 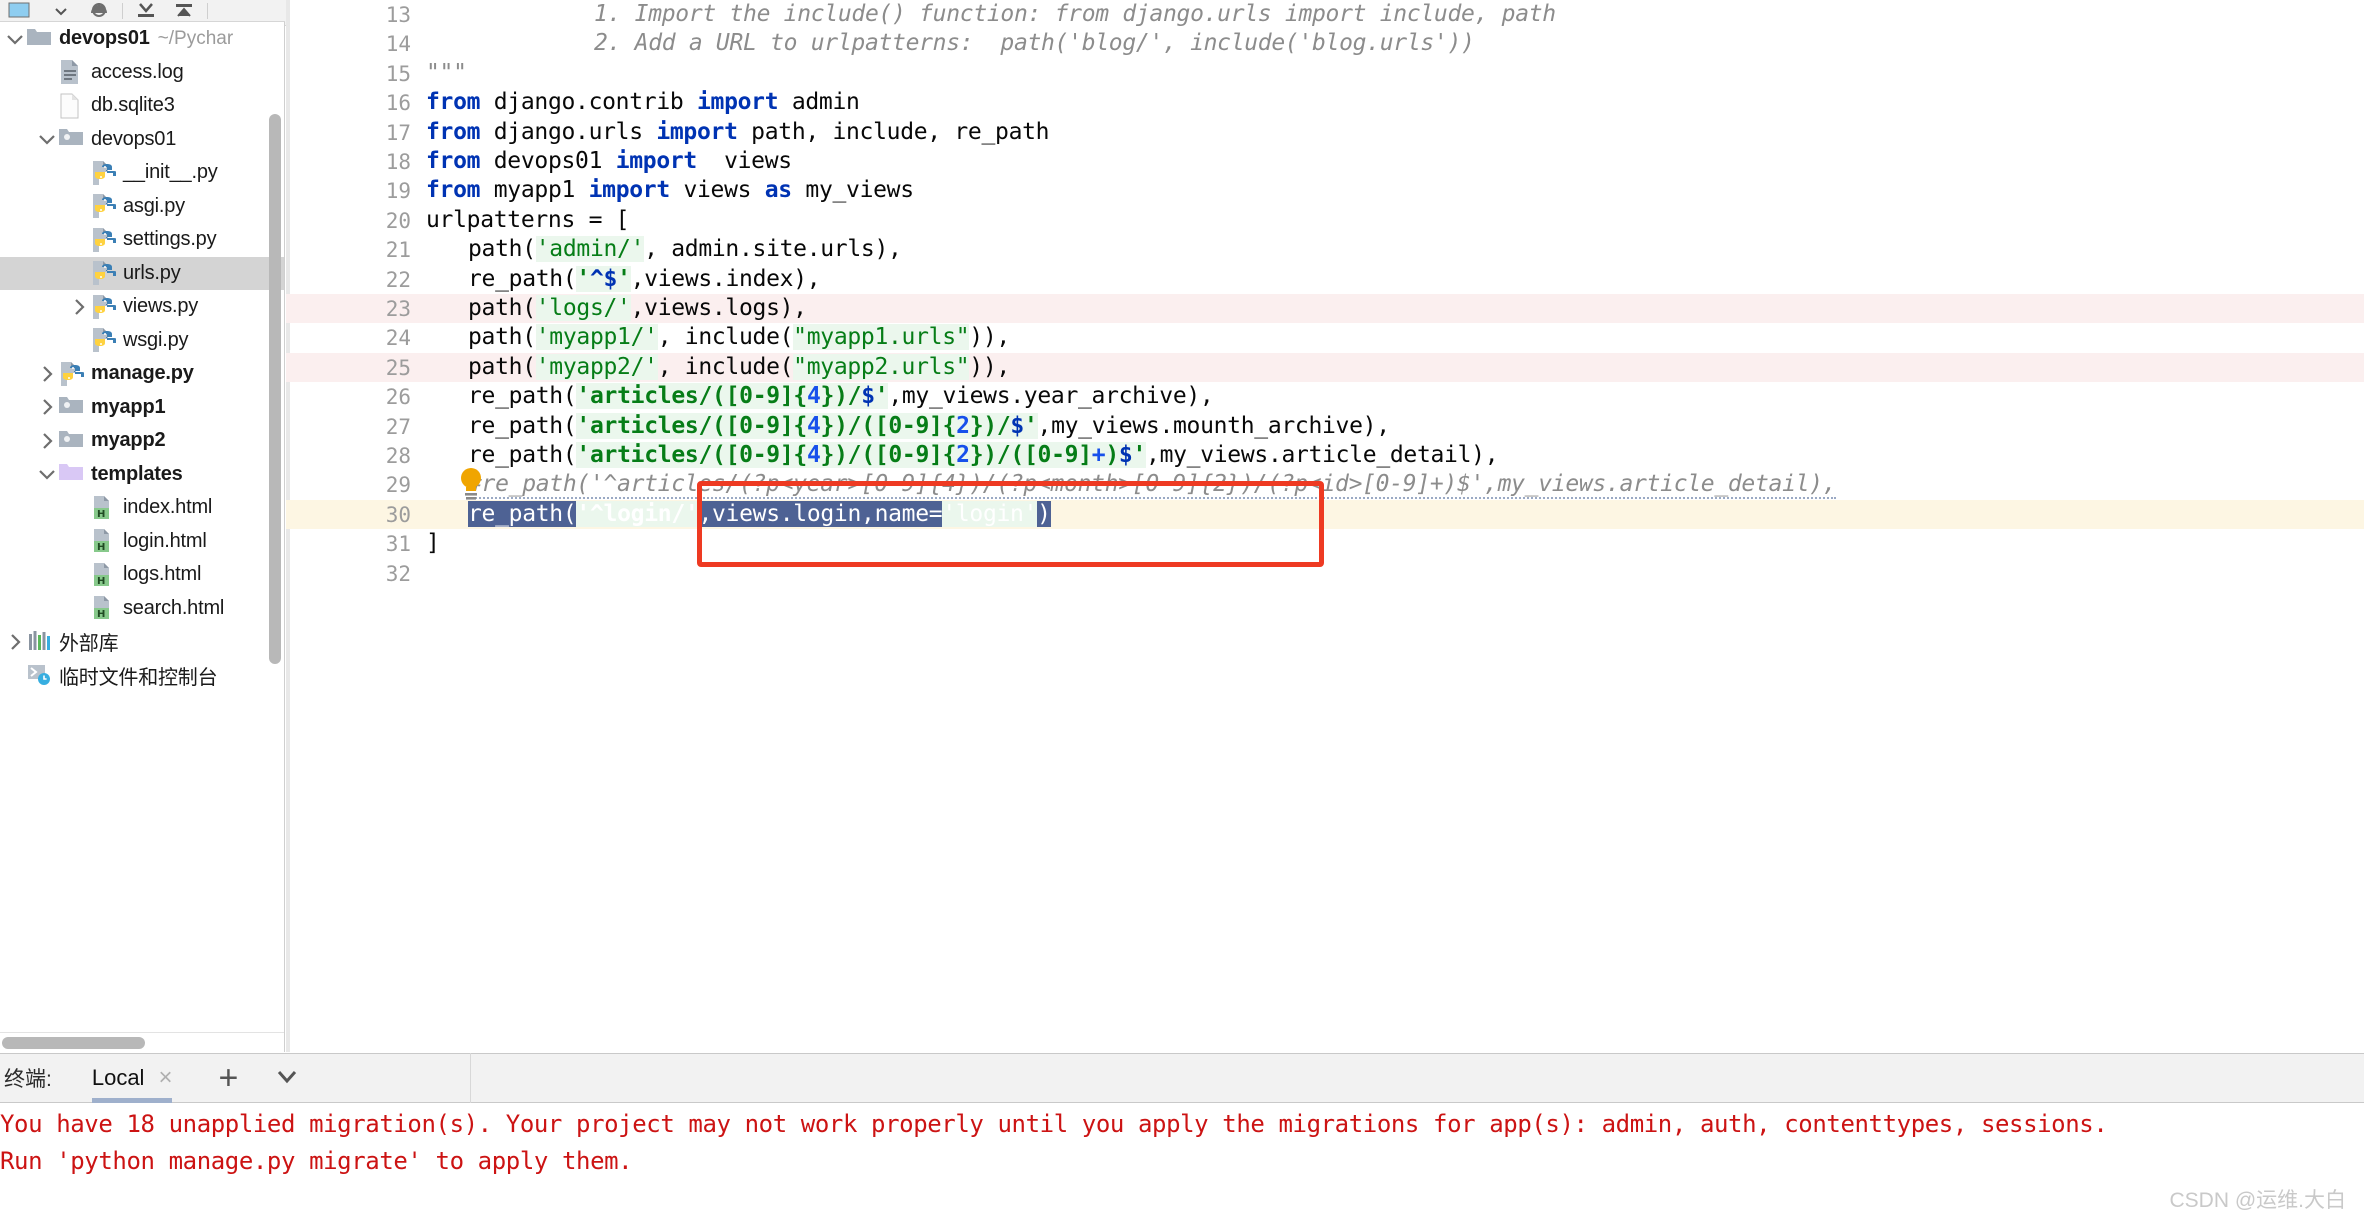 I want to click on tree-item-urls-py: urls.py, so click(x=142, y=273).